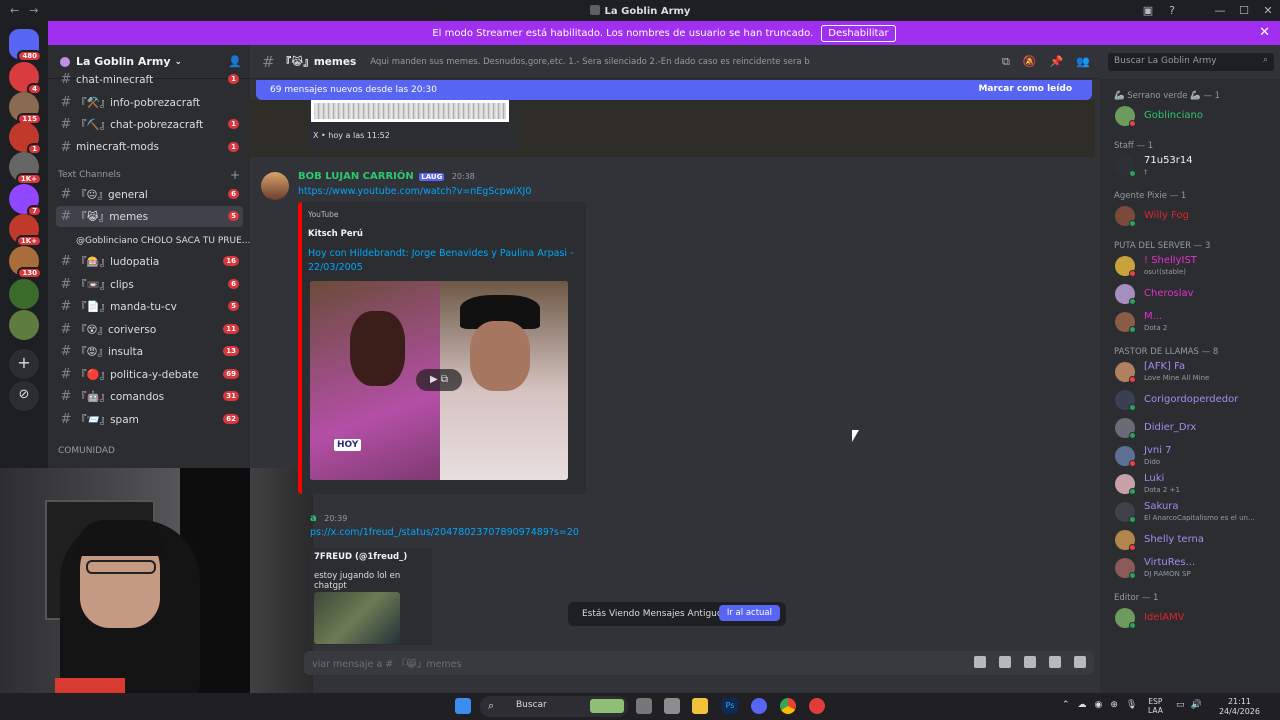 This screenshot has height=720, width=1280. I want to click on member-item: 71u53r14 †, so click(1192, 166).